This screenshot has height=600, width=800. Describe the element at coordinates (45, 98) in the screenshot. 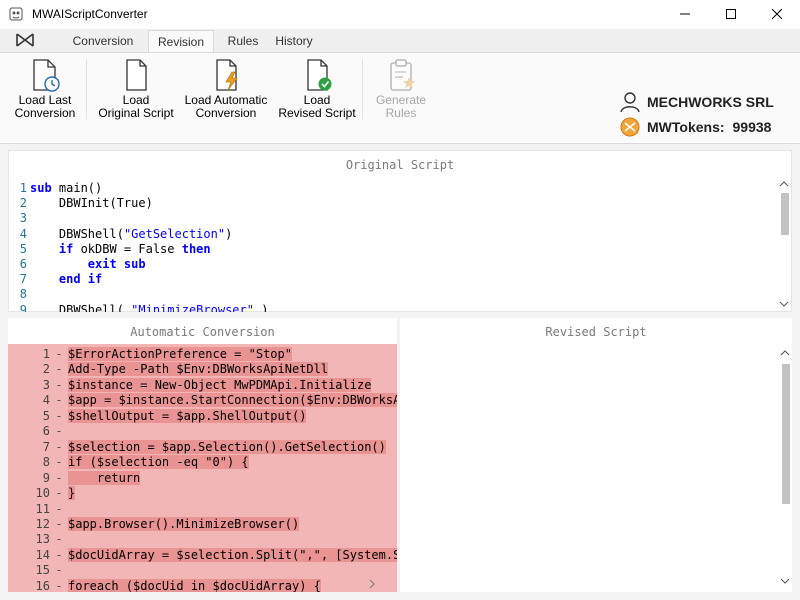

I see `load-last-conversion-button: Load Last Conversion` at that location.